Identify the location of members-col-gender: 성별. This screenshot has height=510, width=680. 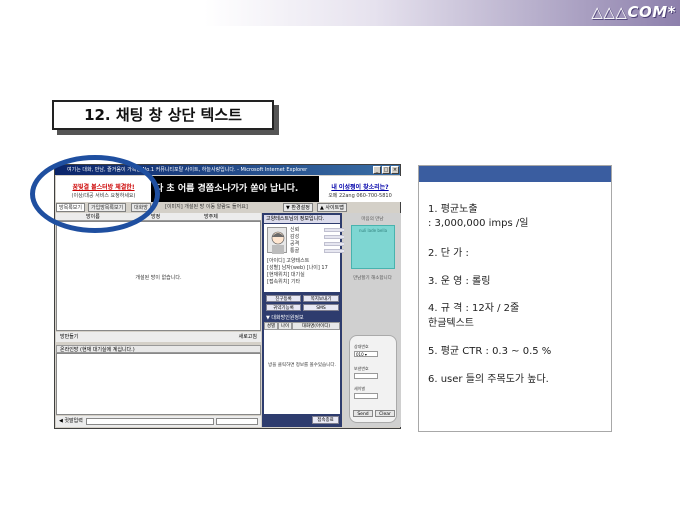
(271, 326).